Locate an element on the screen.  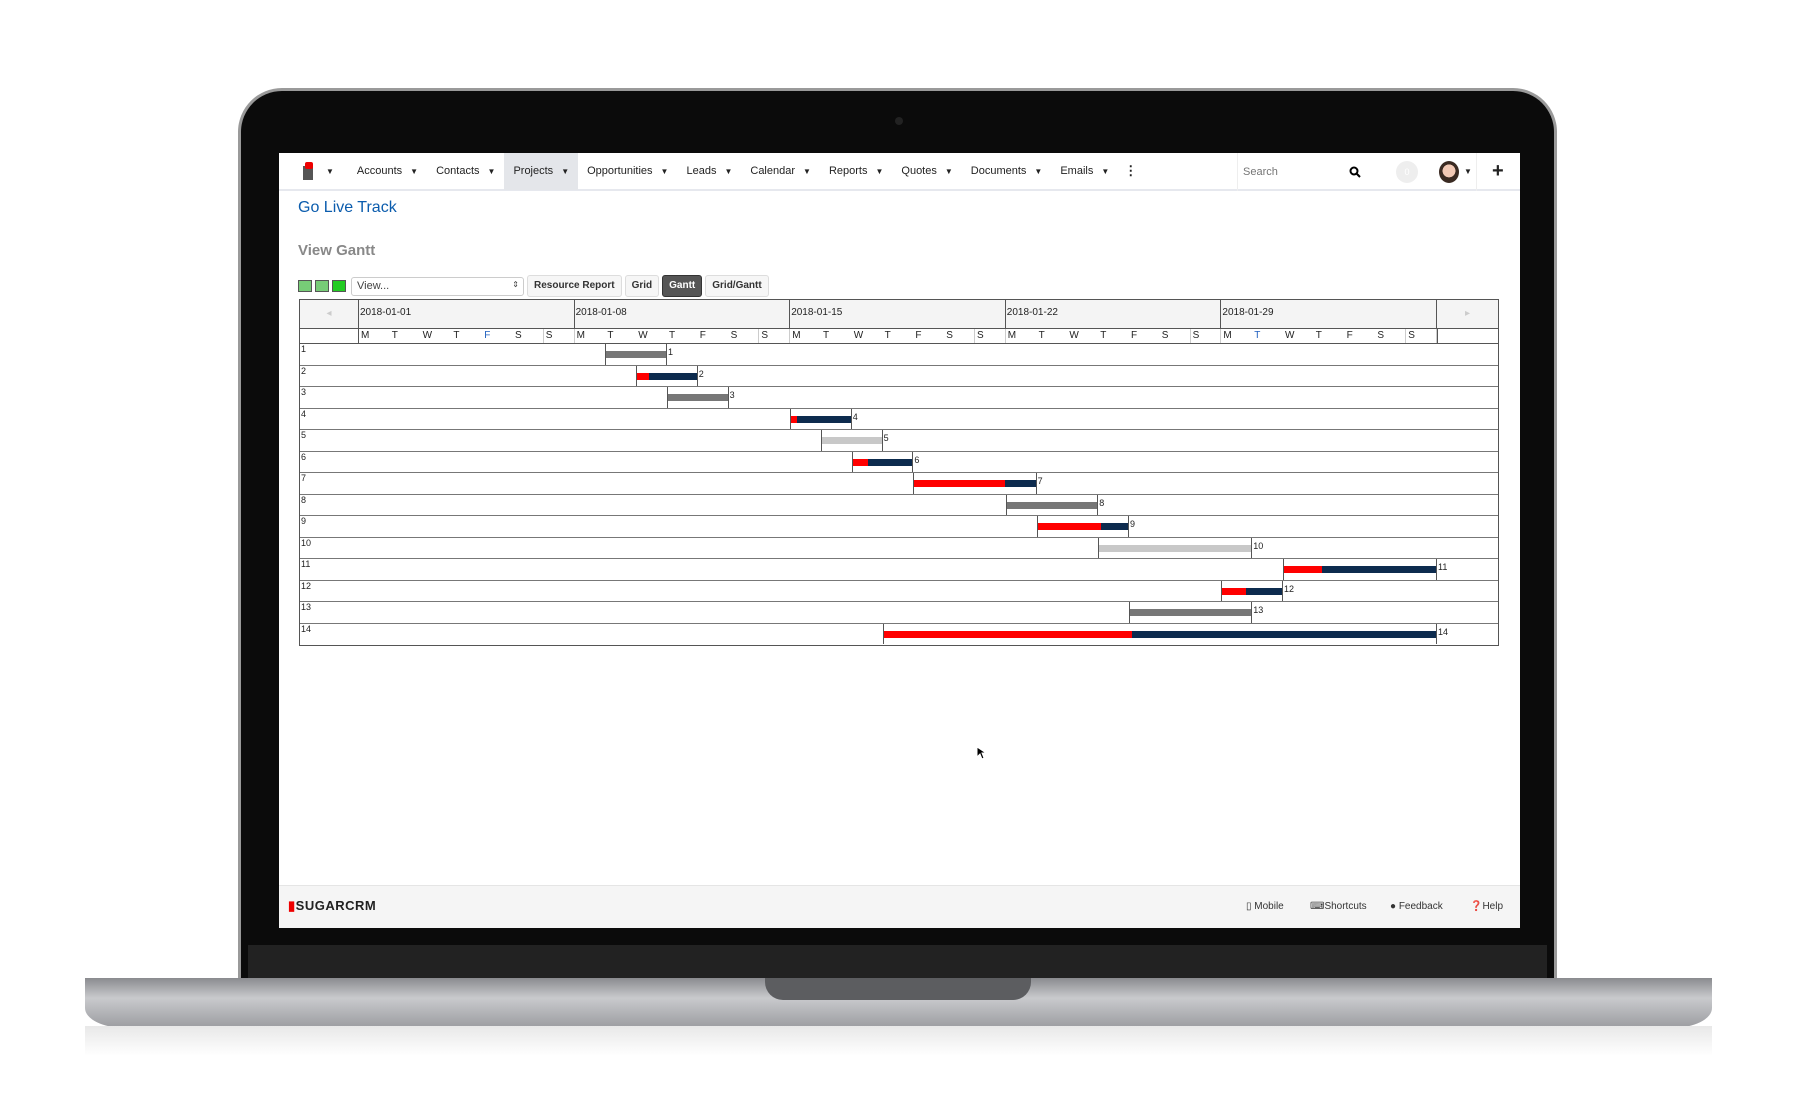
notification-badge: 0 is located at coordinates (1407, 172).